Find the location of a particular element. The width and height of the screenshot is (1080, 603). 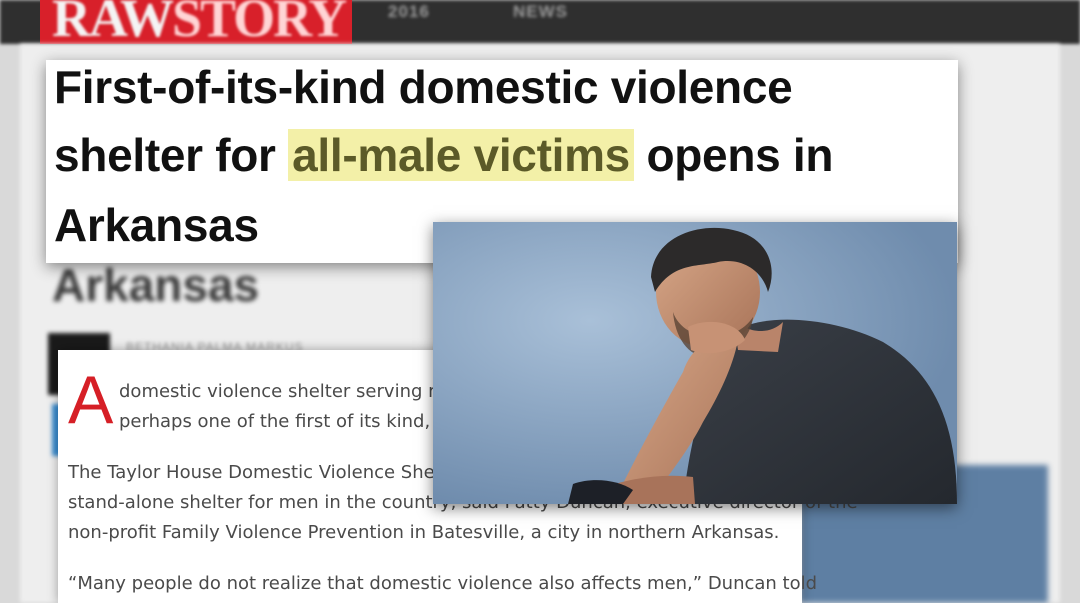

logo-story: STORY is located at coordinates (259, 24).